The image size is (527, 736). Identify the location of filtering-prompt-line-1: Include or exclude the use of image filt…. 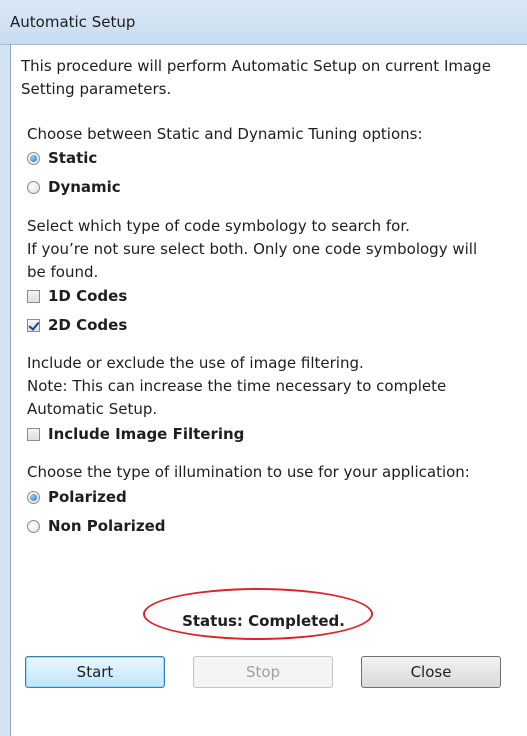
(195, 363).